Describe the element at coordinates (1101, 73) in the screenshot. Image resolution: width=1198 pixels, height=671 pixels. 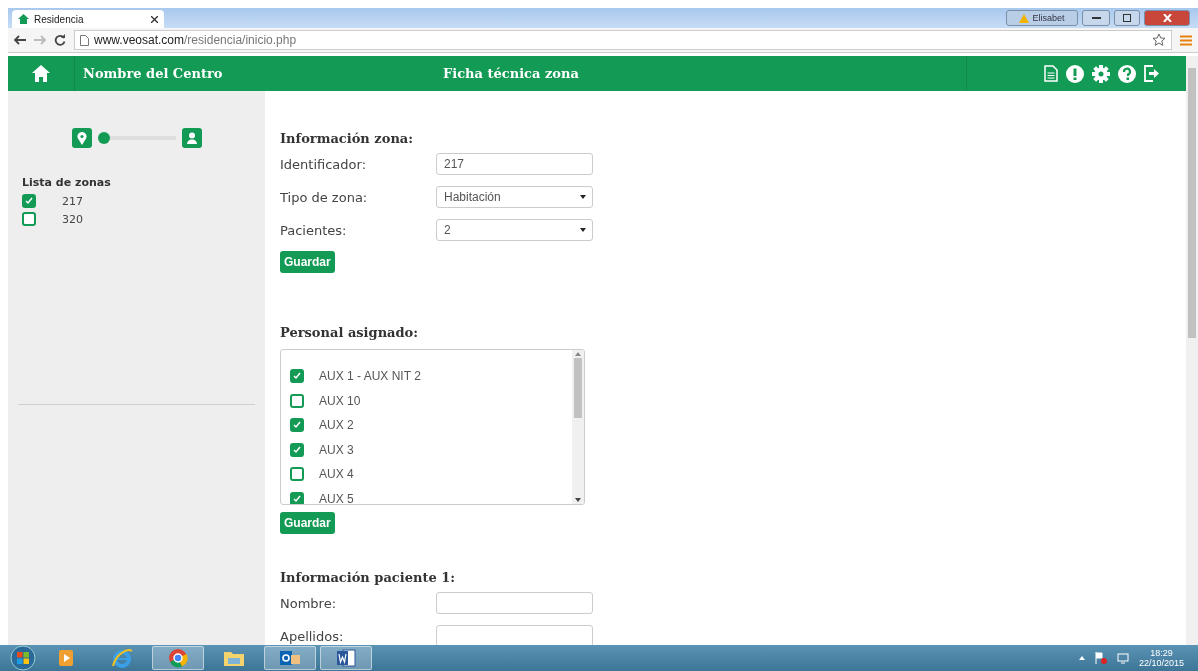
I see `settings-icon` at that location.